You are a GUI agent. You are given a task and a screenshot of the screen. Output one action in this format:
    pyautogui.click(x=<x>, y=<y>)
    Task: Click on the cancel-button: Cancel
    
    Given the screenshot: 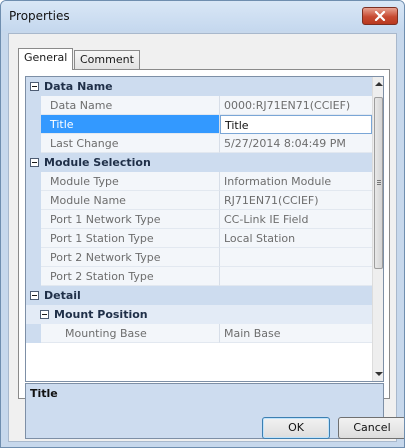 What is the action you would take?
    pyautogui.click(x=371, y=428)
    